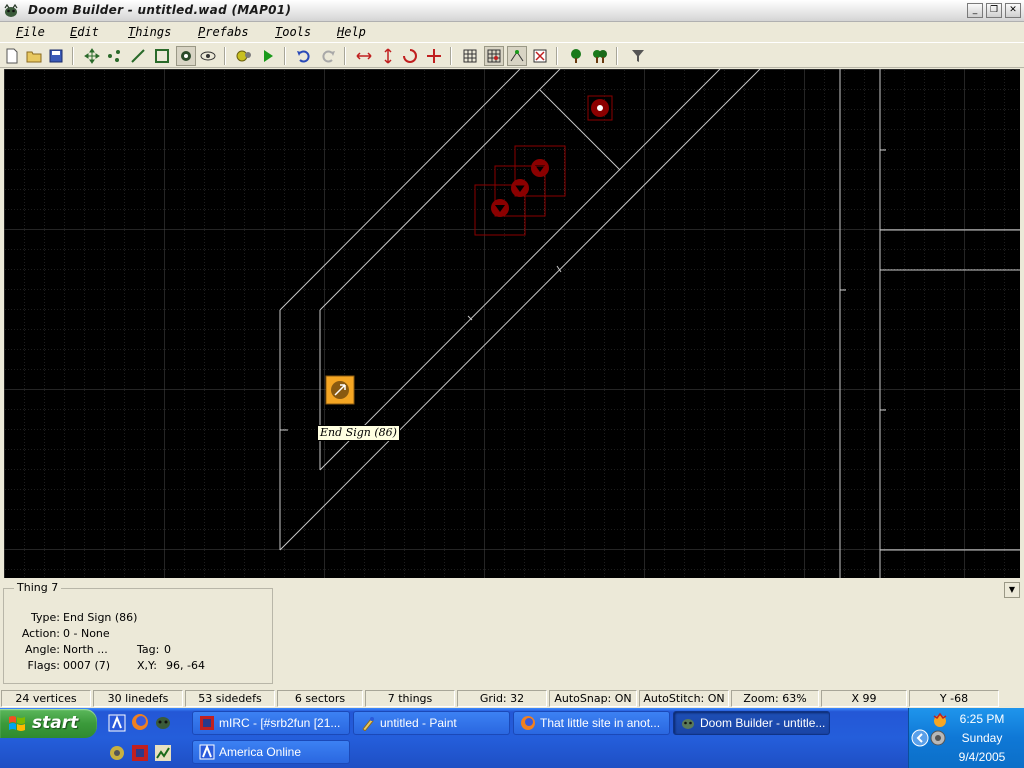 The width and height of the screenshot is (1024, 768). What do you see at coordinates (162, 56) in the screenshot?
I see `sectors-mode-icon` at bounding box center [162, 56].